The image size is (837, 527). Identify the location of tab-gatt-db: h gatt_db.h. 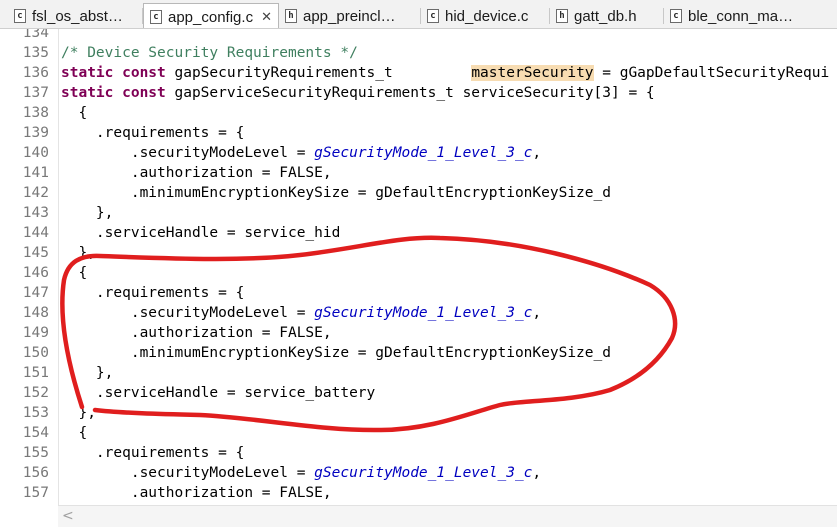
(607, 15).